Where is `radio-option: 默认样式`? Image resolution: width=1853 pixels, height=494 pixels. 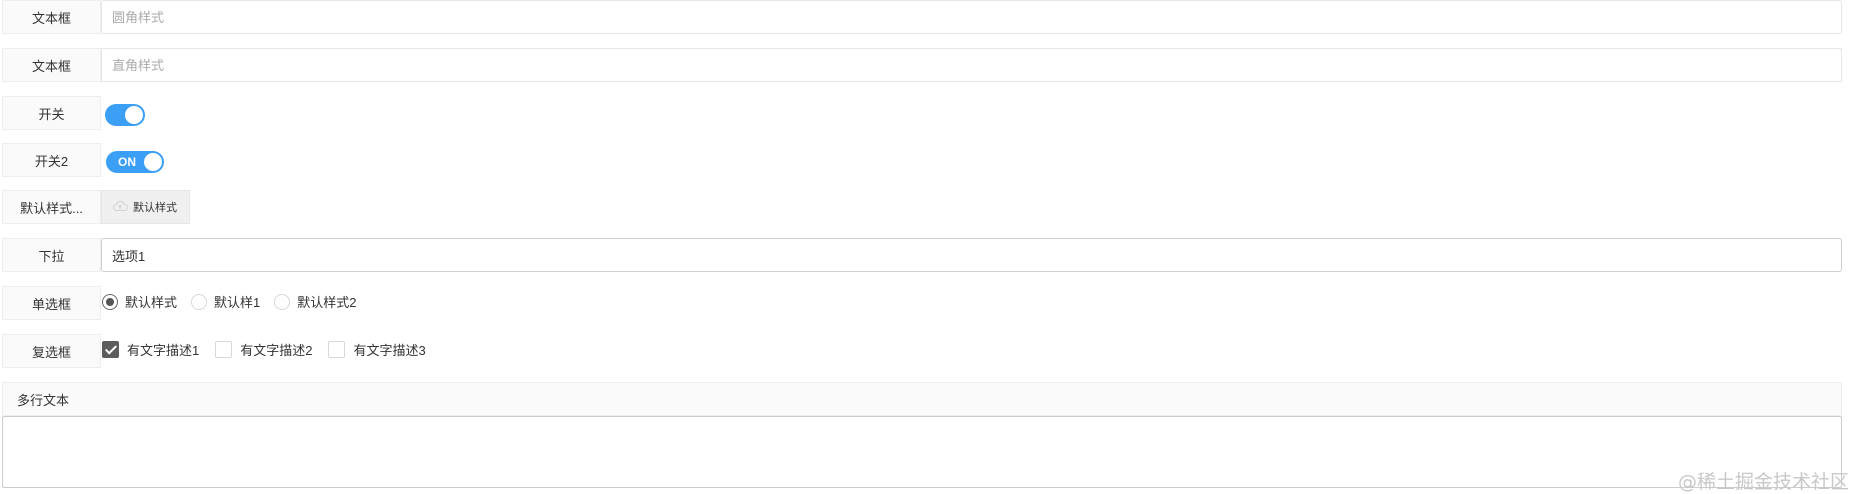
radio-option: 默认样式 is located at coordinates (139, 301).